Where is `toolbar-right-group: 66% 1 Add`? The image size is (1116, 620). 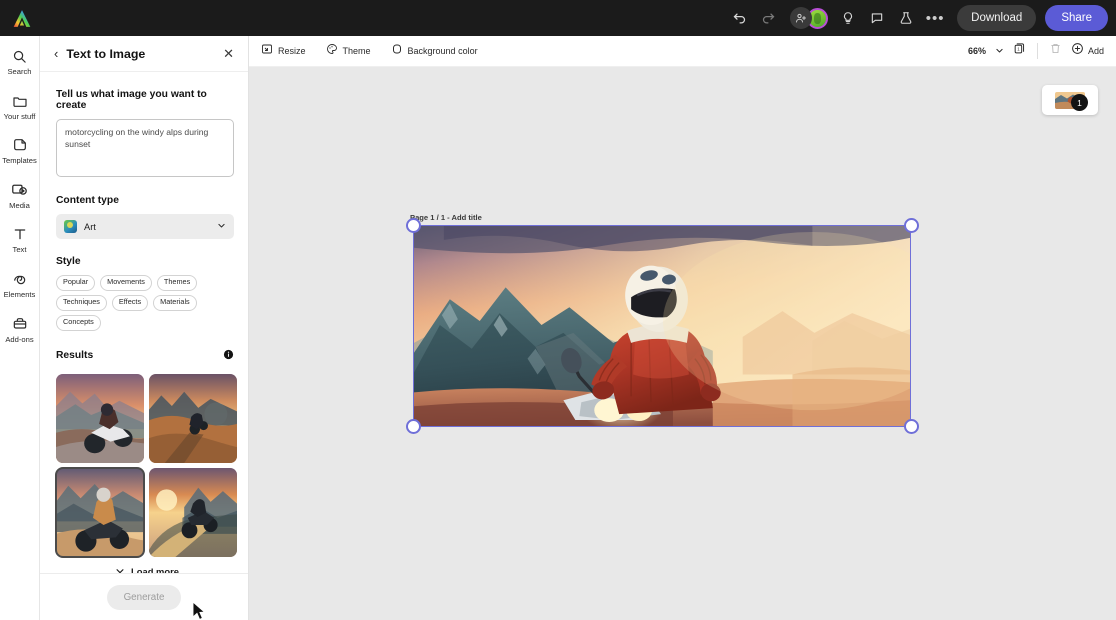 toolbar-right-group: 66% 1 Add is located at coordinates (1036, 51).